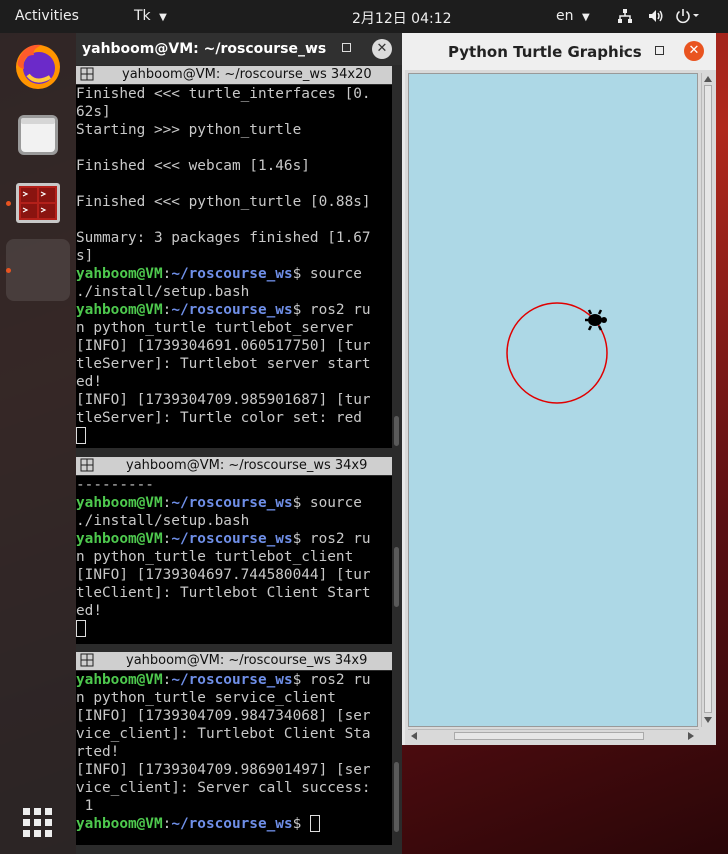 The width and height of the screenshot is (728, 854). I want to click on turtle-titlebar: Python Turtle Graphics – ✕, so click(559, 51).